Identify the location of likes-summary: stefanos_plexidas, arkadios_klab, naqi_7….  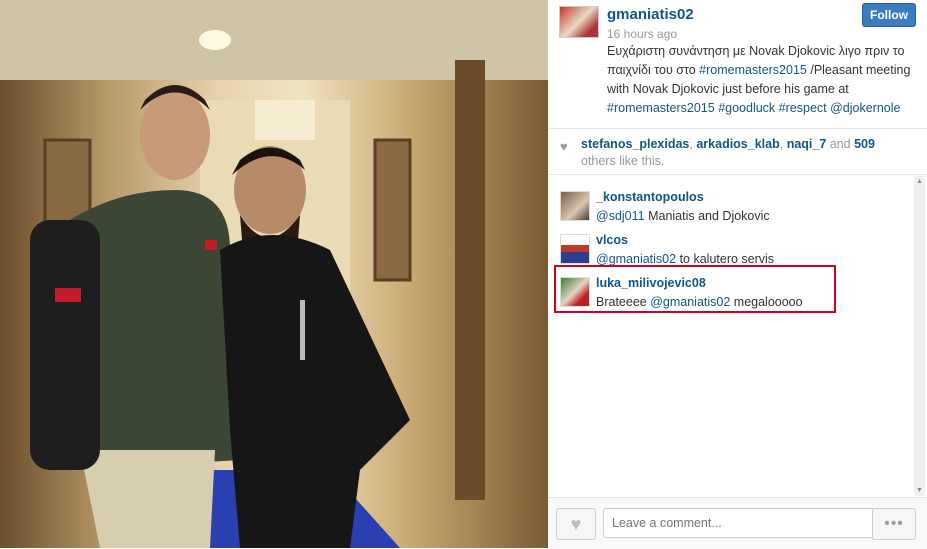
(728, 152).